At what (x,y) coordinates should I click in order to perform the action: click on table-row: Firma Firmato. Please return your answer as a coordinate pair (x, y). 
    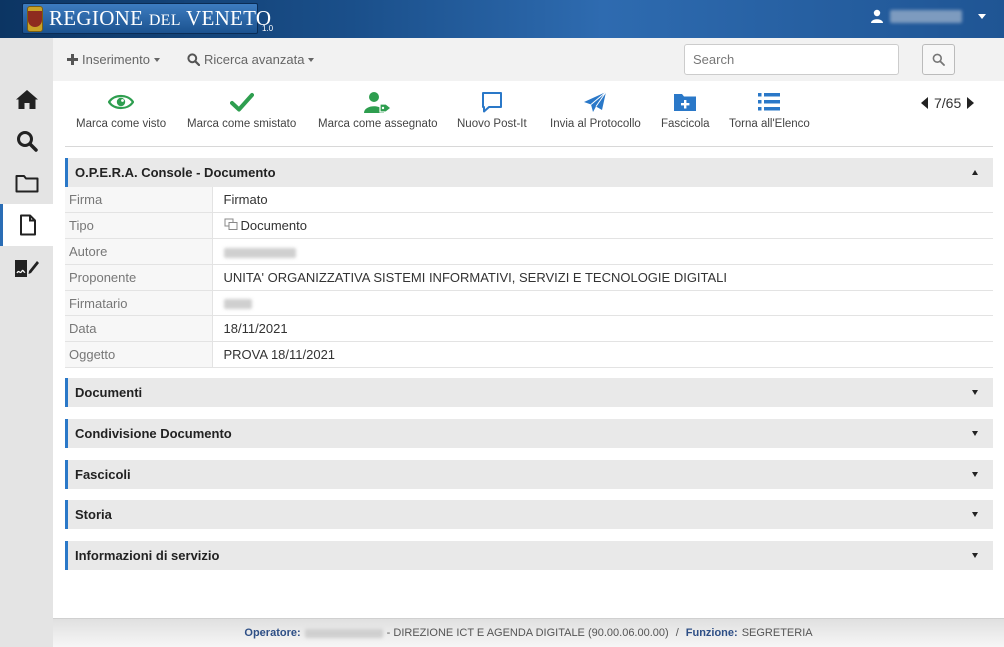
    Looking at the image, I should click on (529, 200).